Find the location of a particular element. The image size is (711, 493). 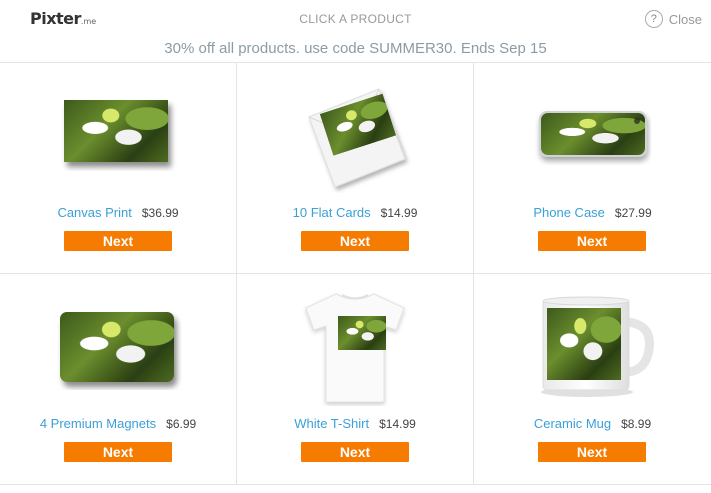

product-label: Ceramic Mug $8.99 is located at coordinates (592, 423).